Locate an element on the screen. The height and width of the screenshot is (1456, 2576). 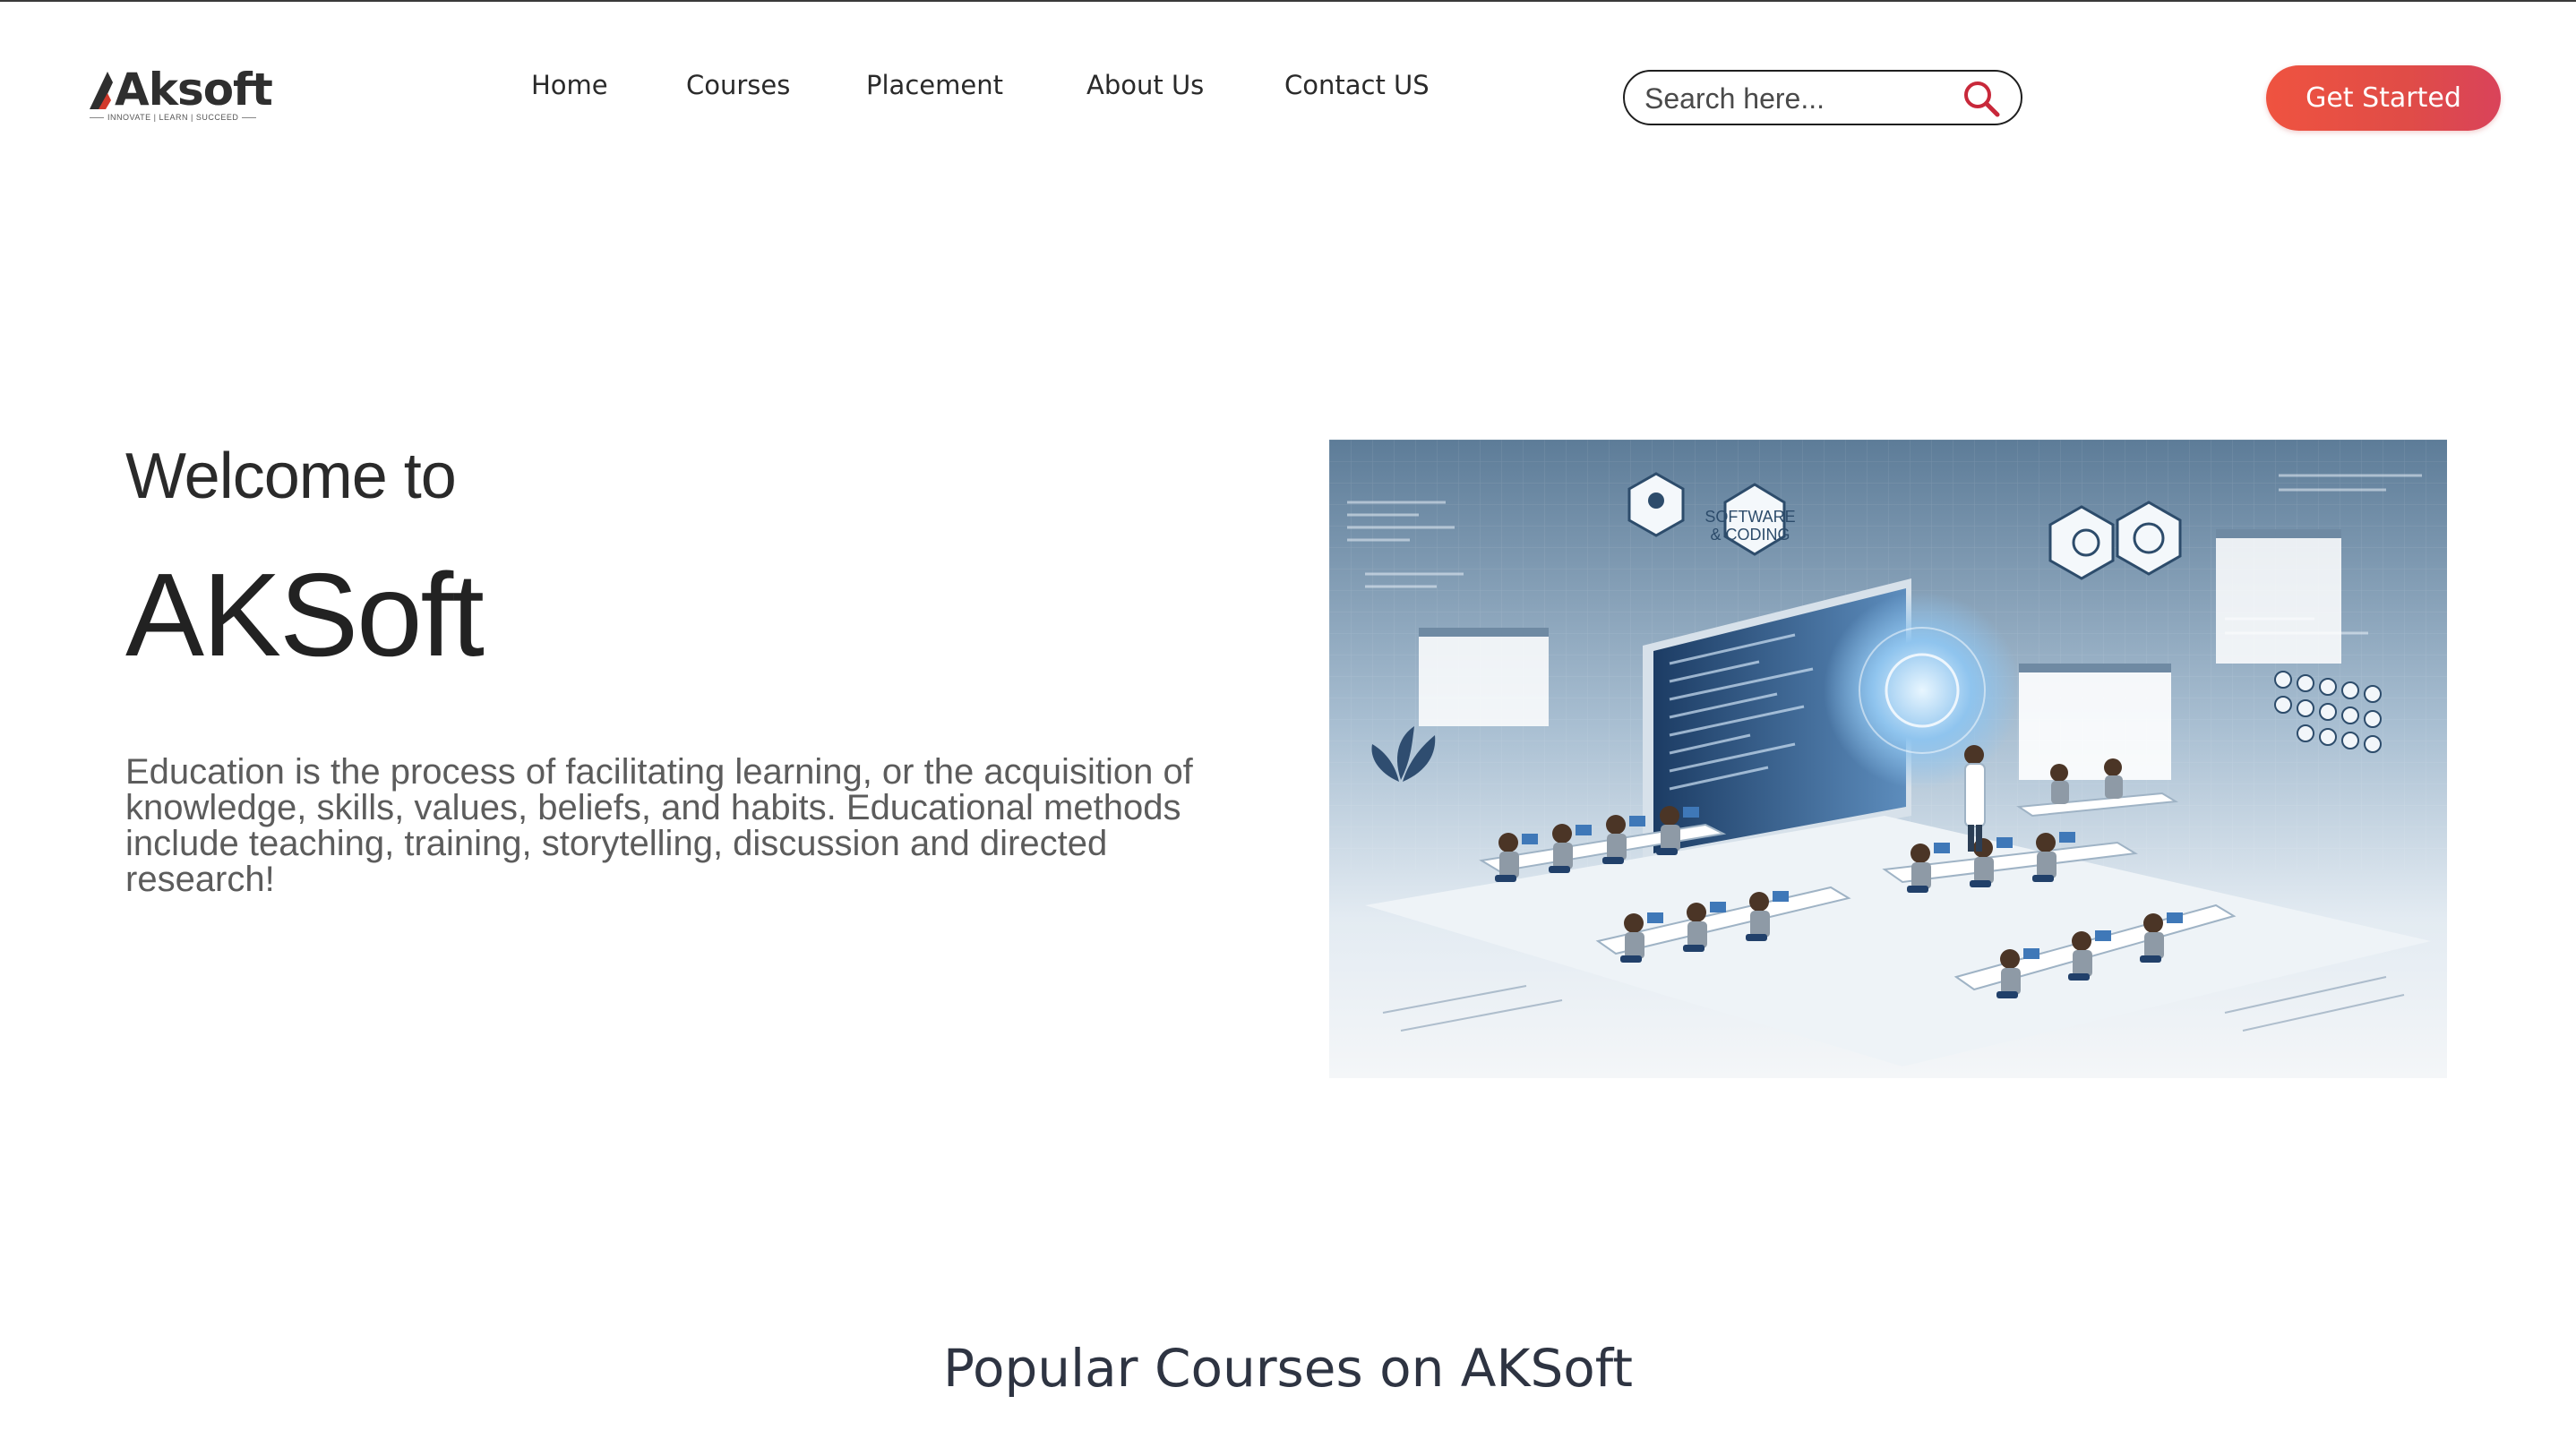
nav-placement: Placement is located at coordinates (934, 85).